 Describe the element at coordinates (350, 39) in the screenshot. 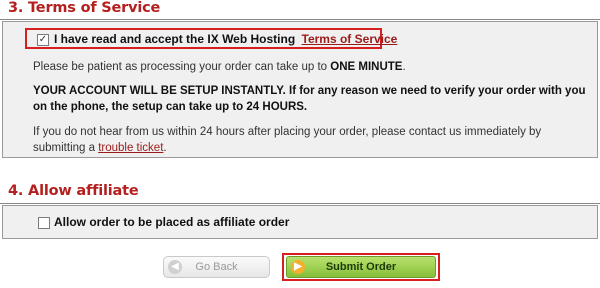

I see `terms-of-service-link: Terms of Service` at that location.